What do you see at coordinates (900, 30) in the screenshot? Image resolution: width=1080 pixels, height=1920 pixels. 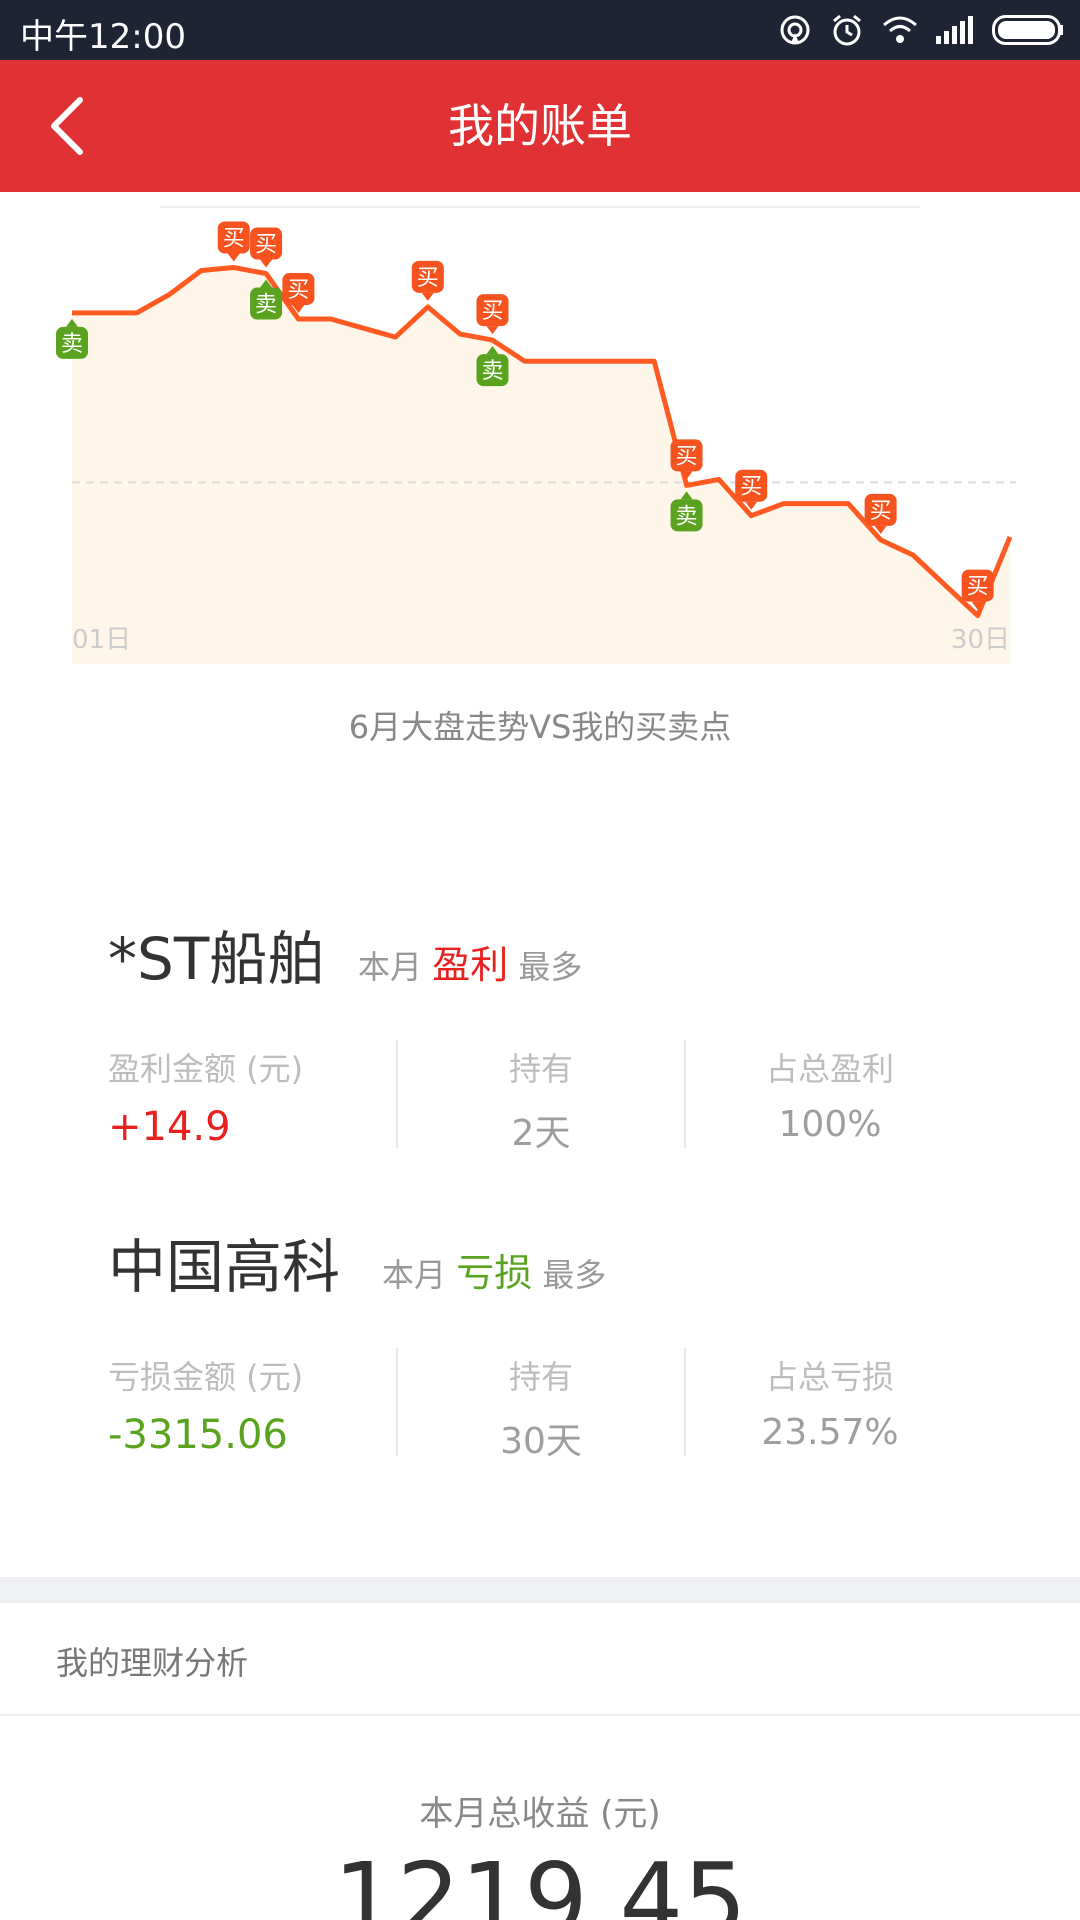 I see `wifi-icon` at bounding box center [900, 30].